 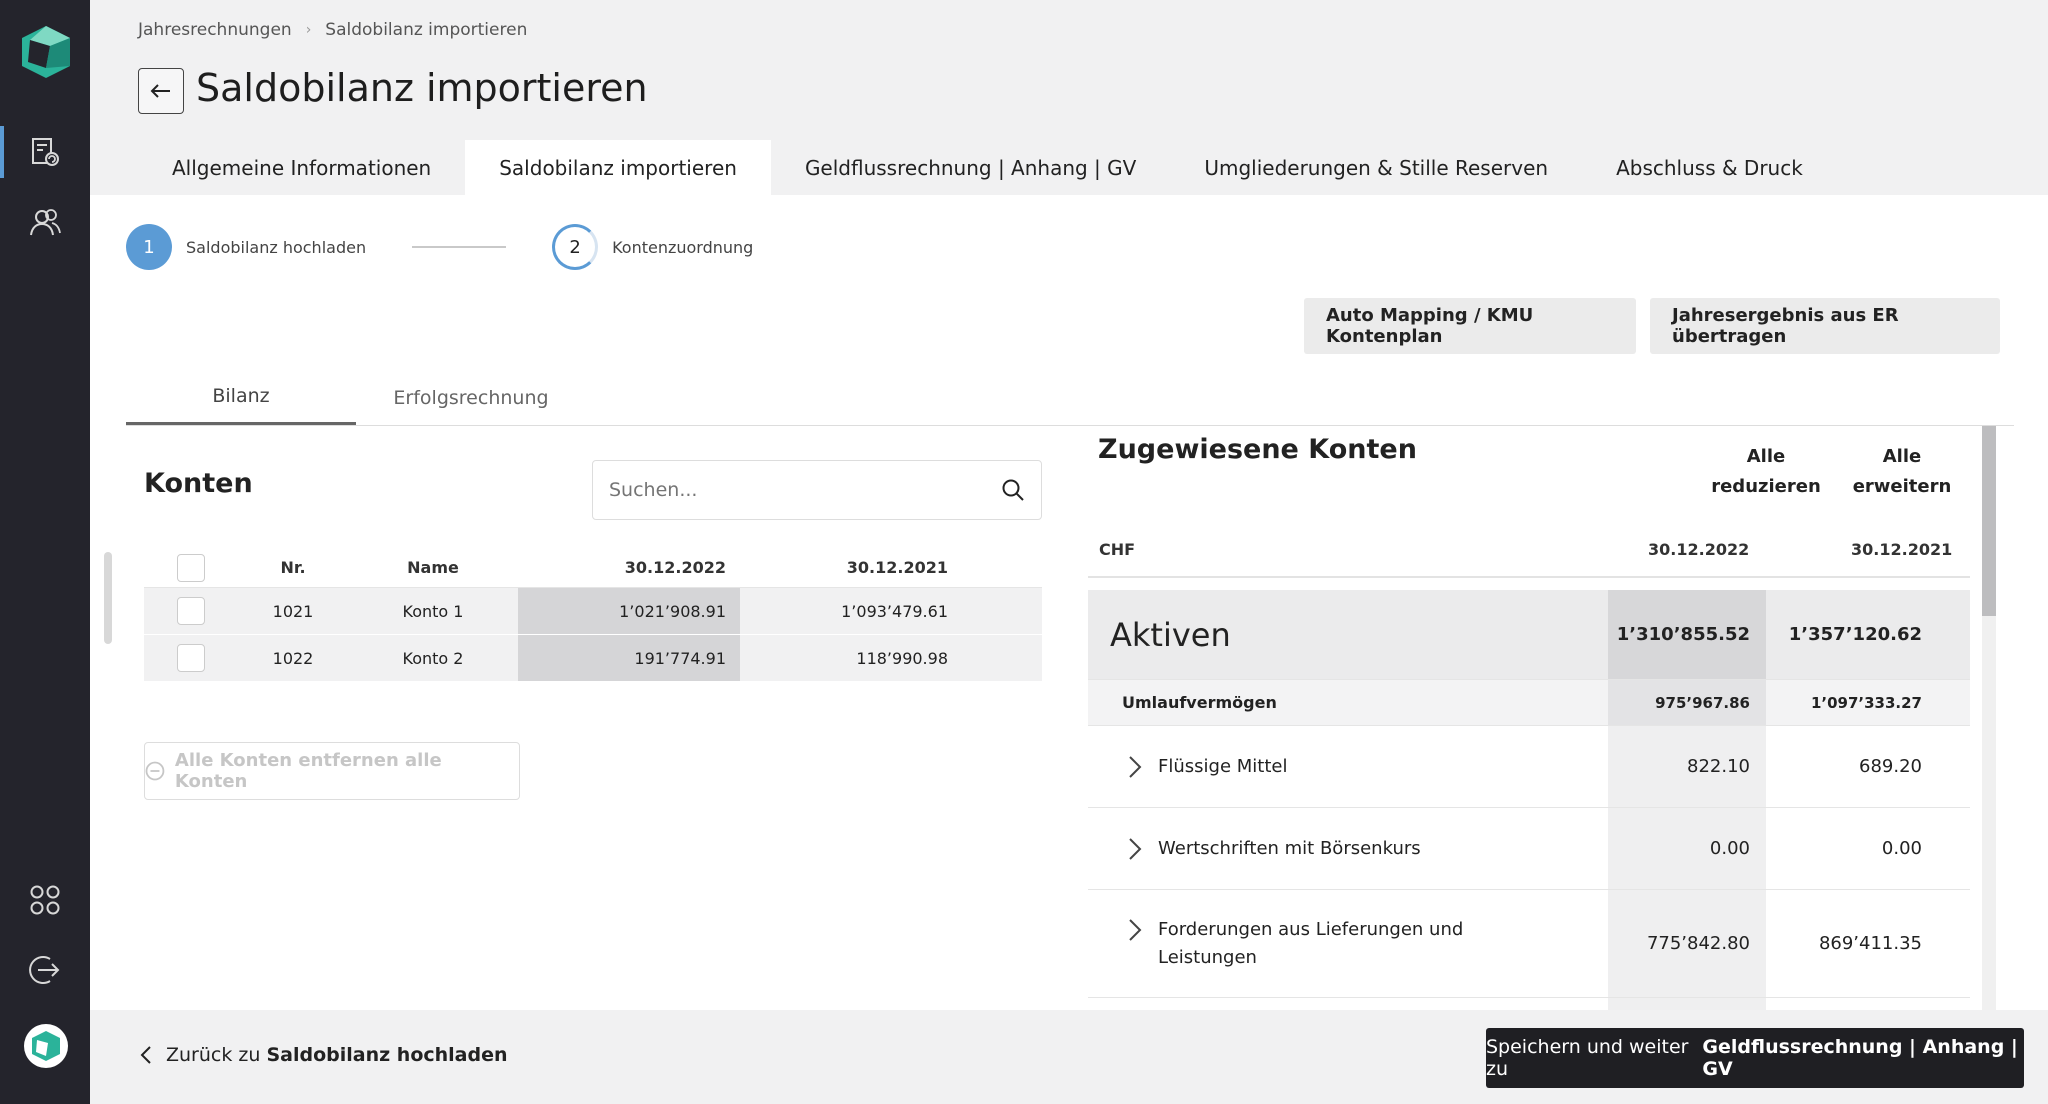 I want to click on sidebar-item-users, so click(x=45, y=222).